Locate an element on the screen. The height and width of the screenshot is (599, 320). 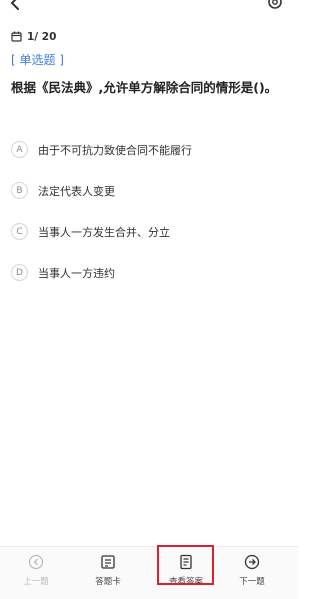
answer-card-icon is located at coordinates (108, 562).